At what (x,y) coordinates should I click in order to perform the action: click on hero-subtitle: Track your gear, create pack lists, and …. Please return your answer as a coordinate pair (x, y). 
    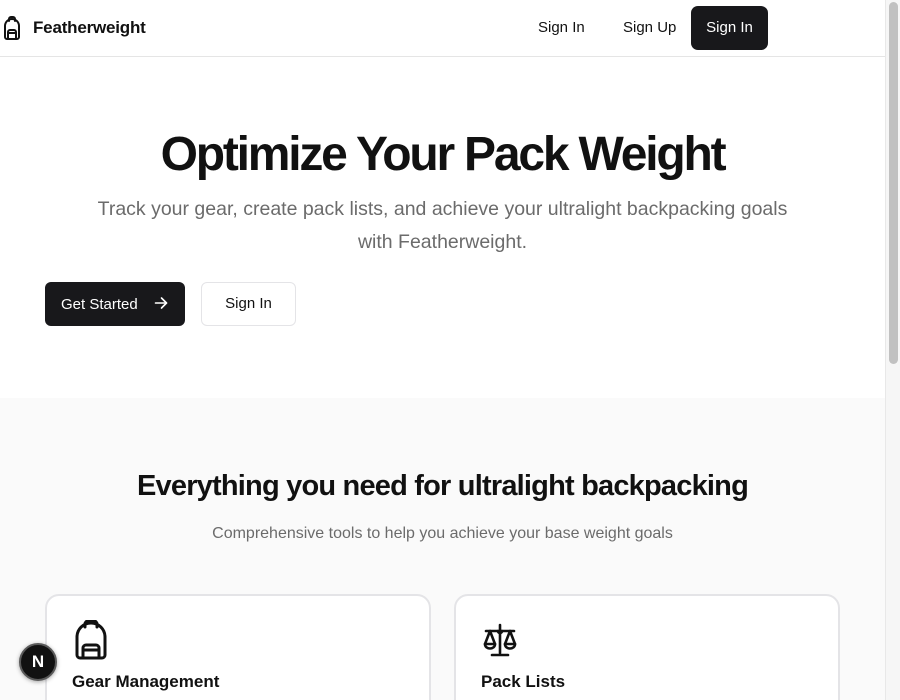
    Looking at the image, I should click on (442, 225).